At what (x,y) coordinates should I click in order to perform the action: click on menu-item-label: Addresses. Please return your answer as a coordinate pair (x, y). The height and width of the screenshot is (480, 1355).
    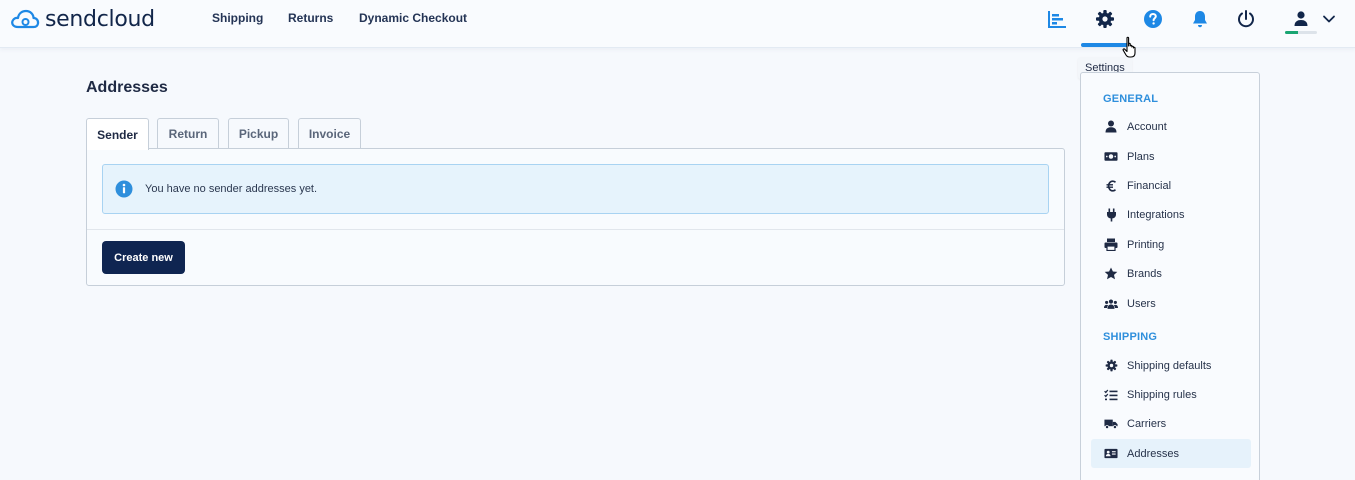
    Looking at the image, I should click on (1153, 453).